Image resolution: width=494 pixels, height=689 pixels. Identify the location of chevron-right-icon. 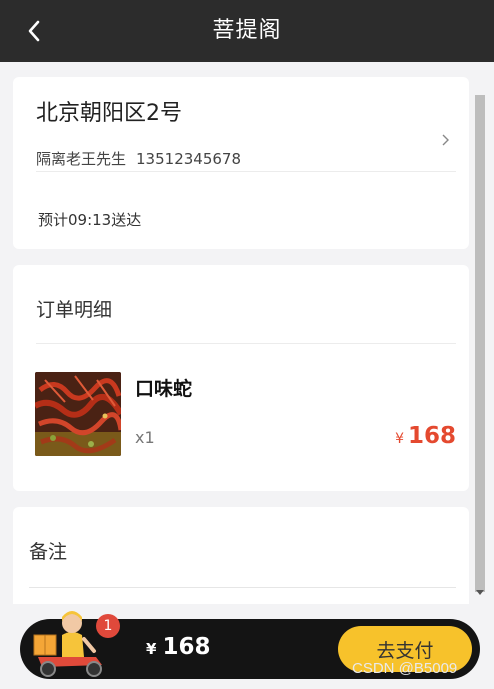
(446, 140).